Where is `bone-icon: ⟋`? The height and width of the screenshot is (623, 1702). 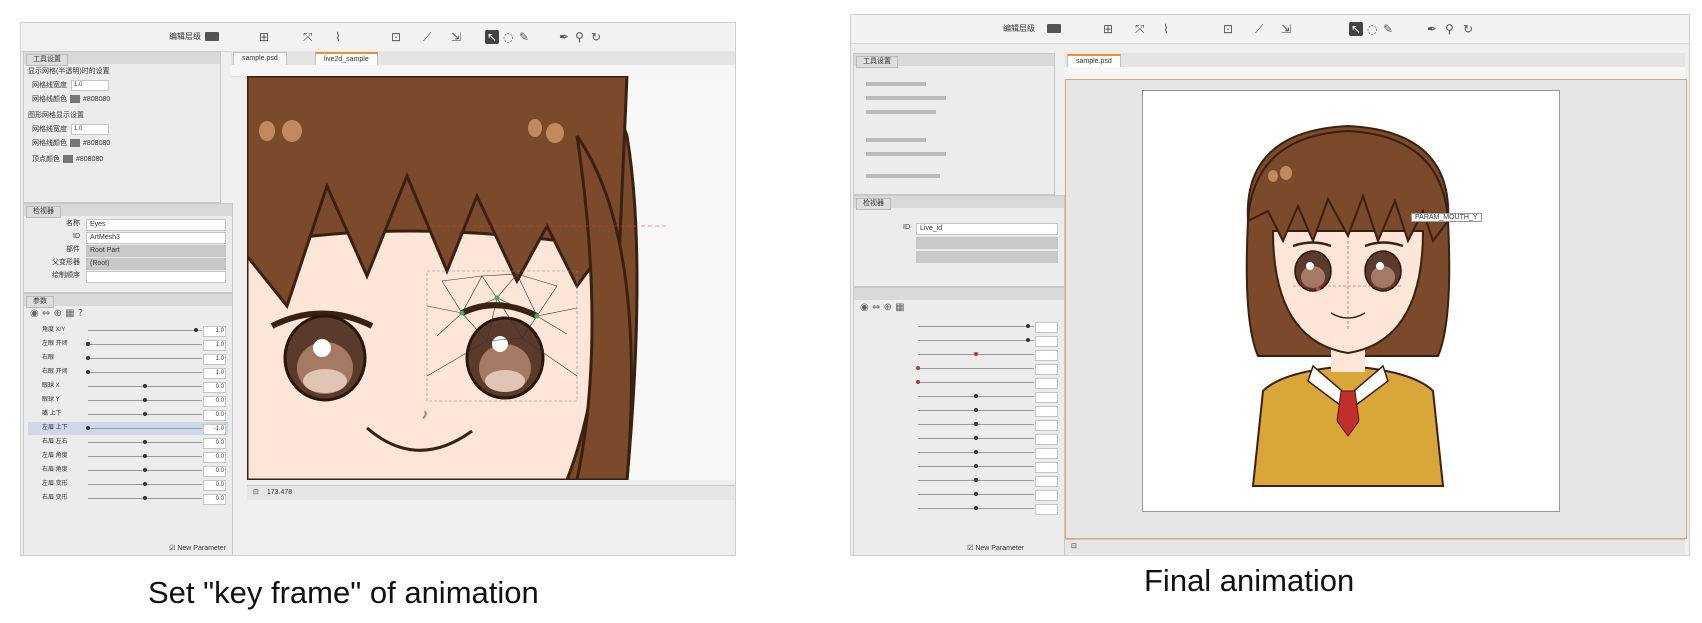 bone-icon: ⟋ is located at coordinates (1259, 29).